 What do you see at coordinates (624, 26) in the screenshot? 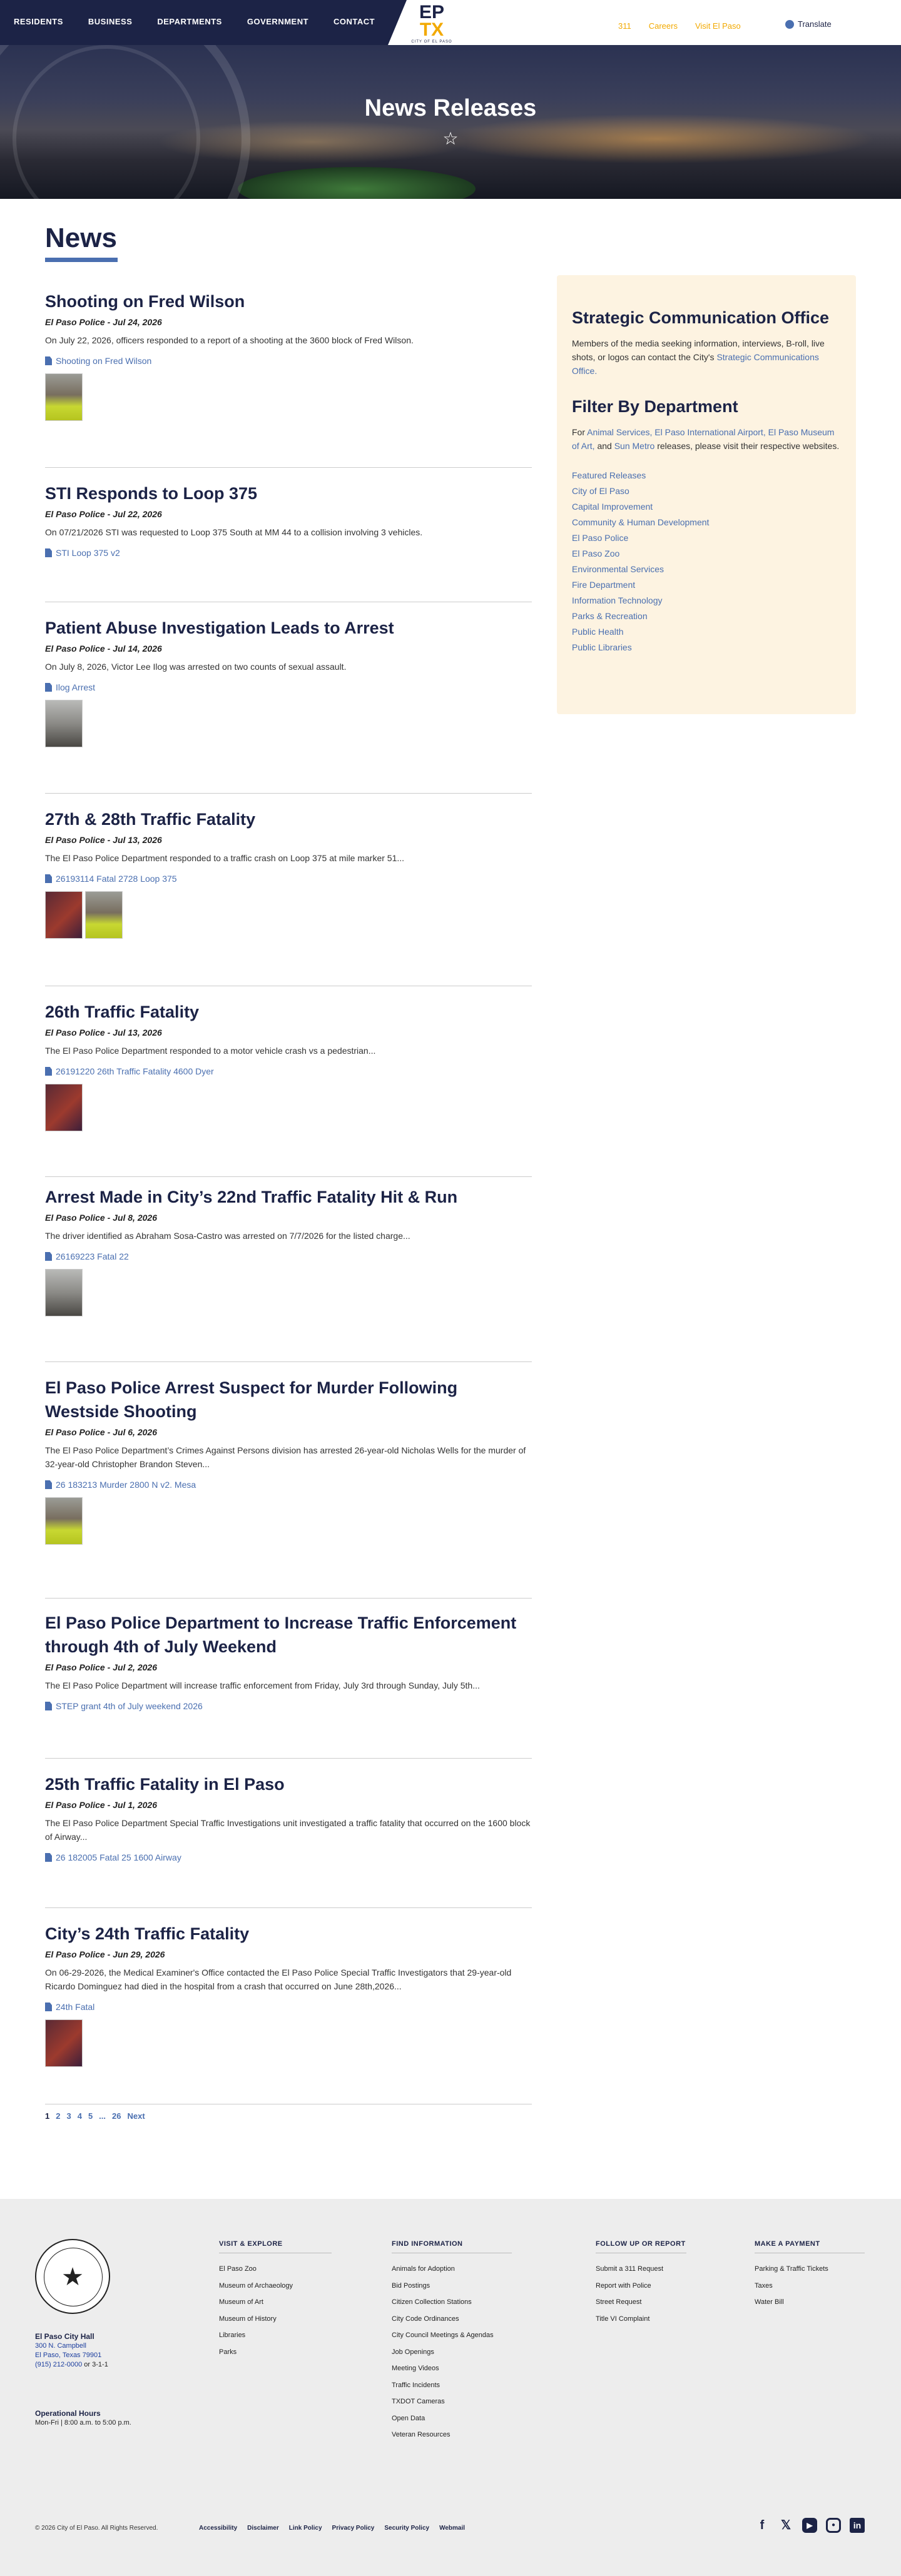
I see `util-311-link: 311` at bounding box center [624, 26].